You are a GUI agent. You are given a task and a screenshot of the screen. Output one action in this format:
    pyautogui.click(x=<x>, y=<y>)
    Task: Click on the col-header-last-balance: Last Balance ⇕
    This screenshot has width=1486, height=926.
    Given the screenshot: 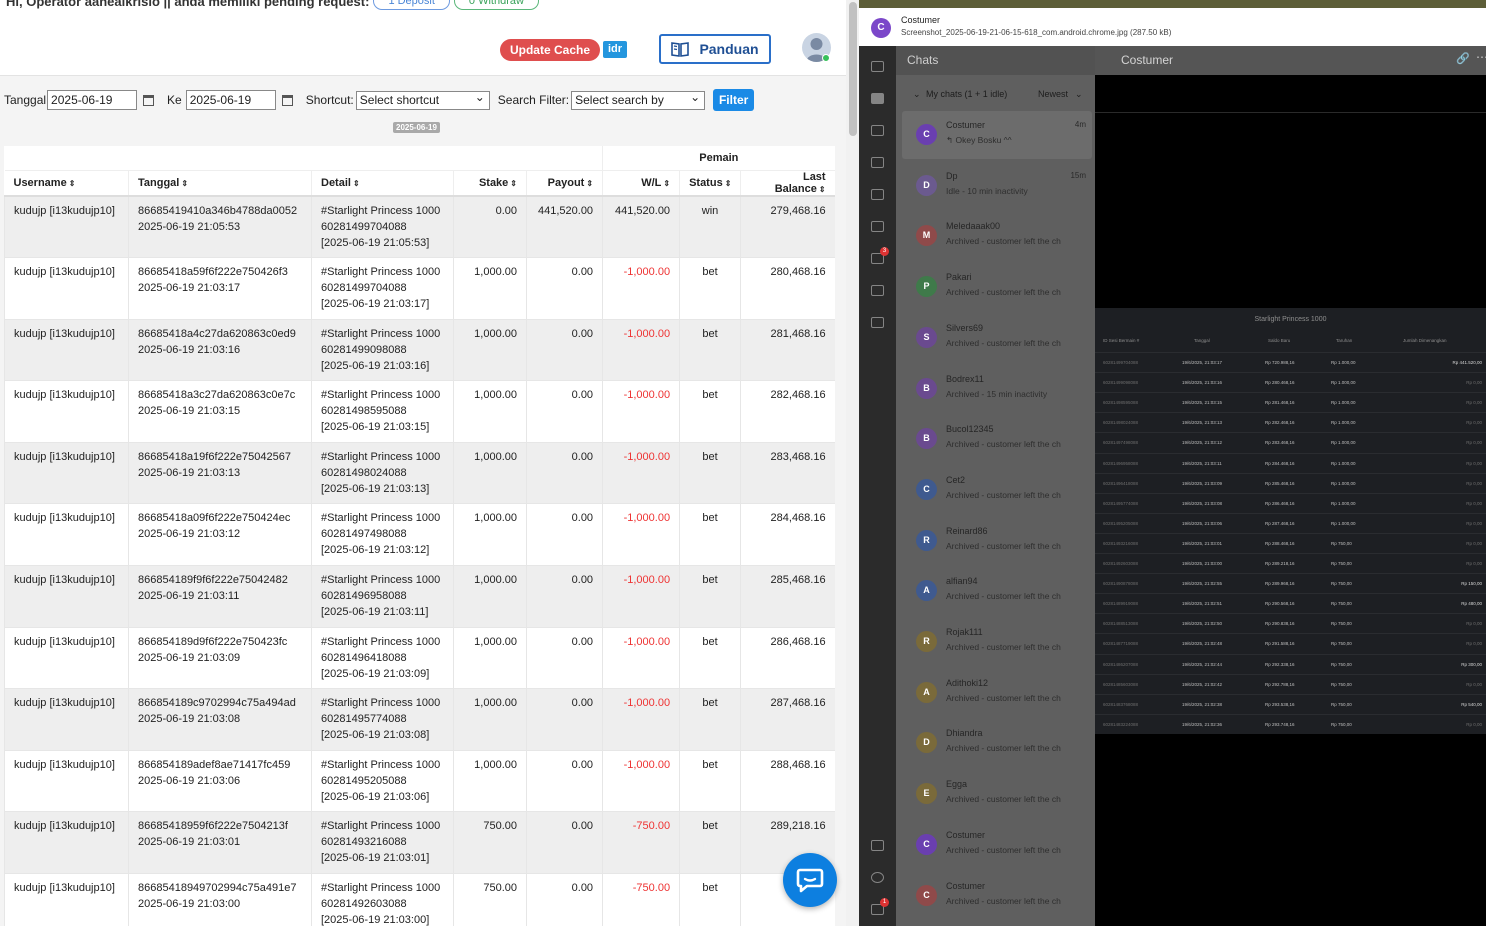 What is the action you would take?
    pyautogui.click(x=787, y=183)
    